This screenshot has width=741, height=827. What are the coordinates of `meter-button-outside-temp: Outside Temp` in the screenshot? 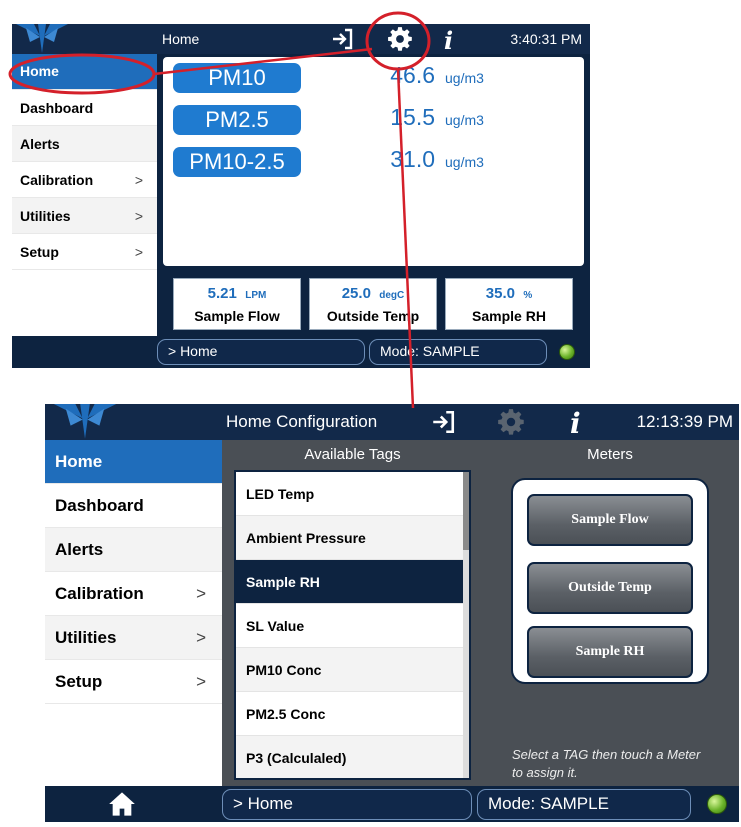 It's located at (610, 588).